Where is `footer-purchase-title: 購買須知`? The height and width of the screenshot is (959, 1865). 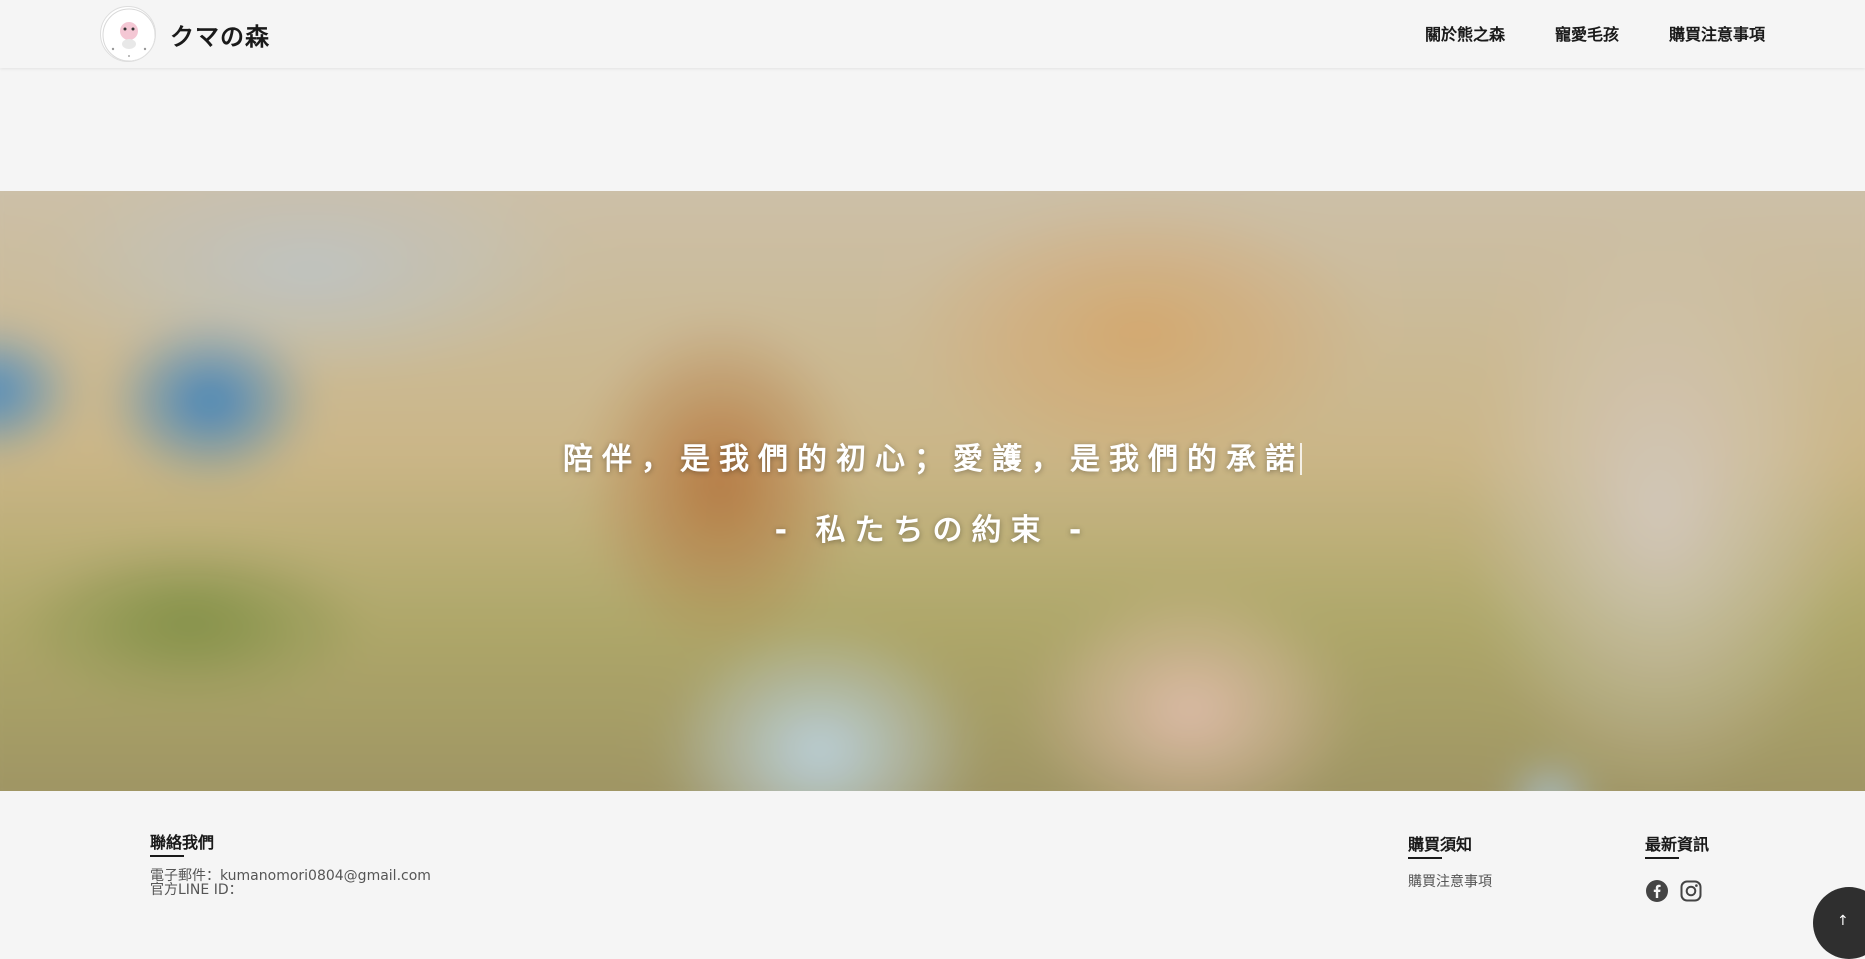
footer-purchase-title: 購買須知 is located at coordinates (1440, 845).